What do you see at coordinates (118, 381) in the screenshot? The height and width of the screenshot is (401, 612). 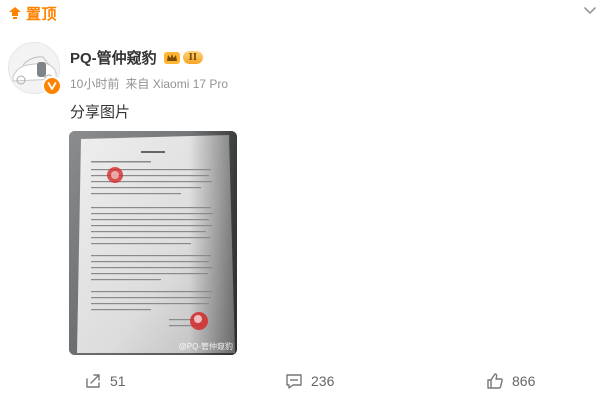 I see `repost-count: 51` at bounding box center [118, 381].